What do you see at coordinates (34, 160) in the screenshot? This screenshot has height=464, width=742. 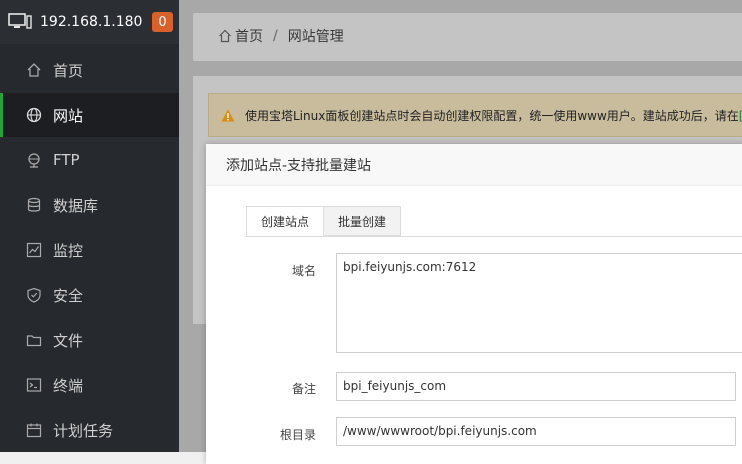 I see `ftp-icon` at bounding box center [34, 160].